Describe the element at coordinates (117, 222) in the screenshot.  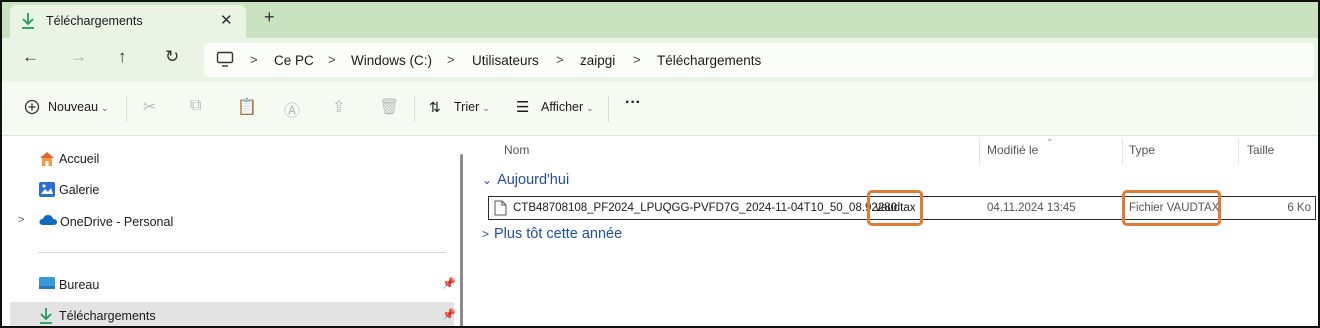
I see `sidebar-item-label: OneDrive - Personal` at that location.